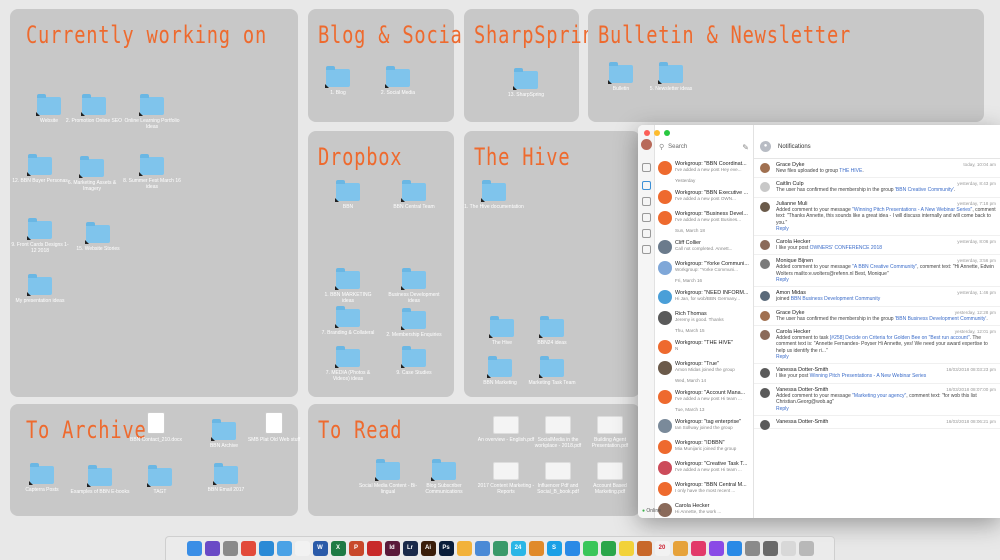 The width and height of the screenshot is (1000, 560). I want to click on pdf-icon, so click(374, 548).